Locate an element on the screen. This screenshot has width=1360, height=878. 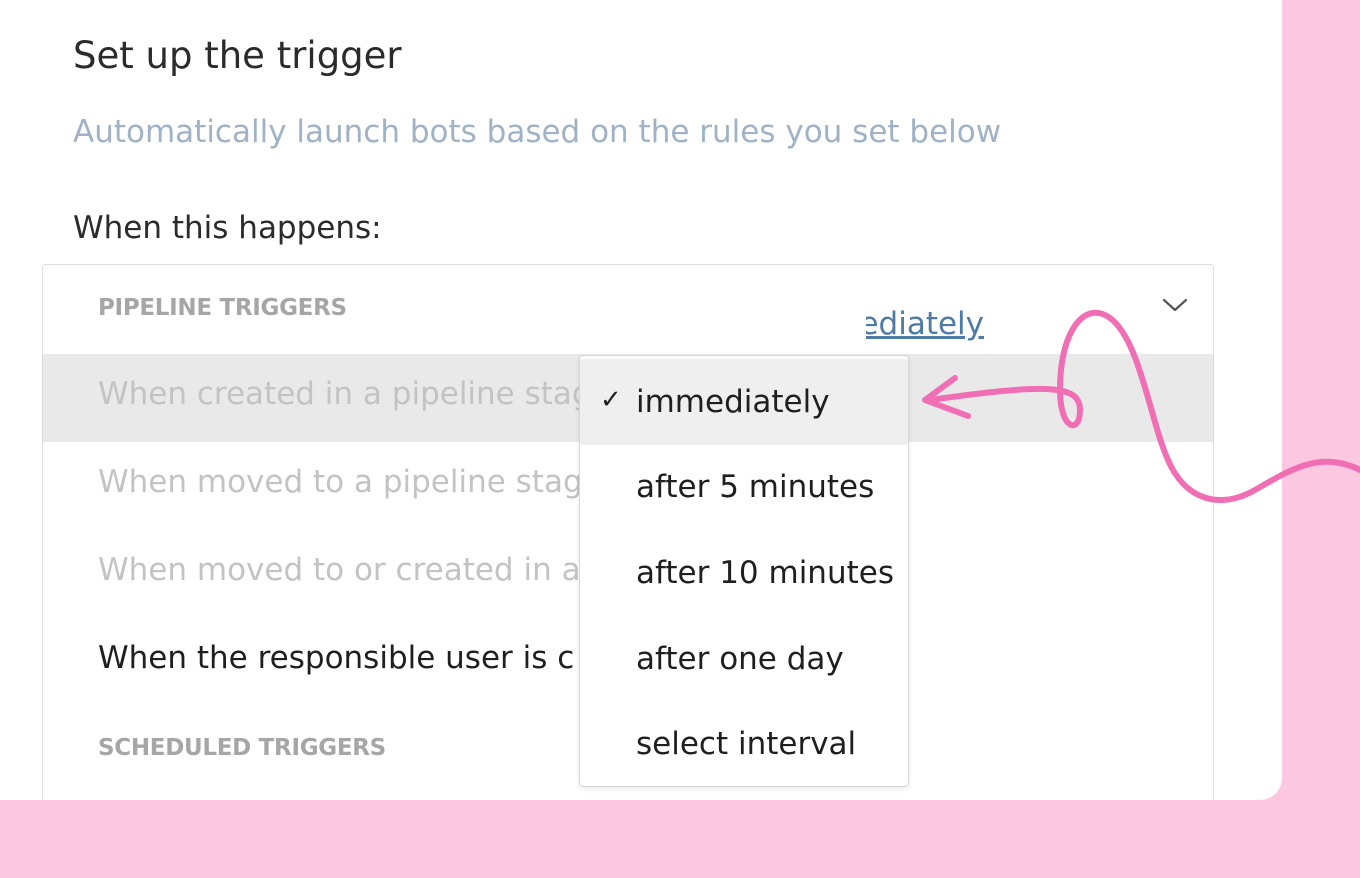
dropdown-item-after-10-minutes: after 10 minutes is located at coordinates (744, 573).